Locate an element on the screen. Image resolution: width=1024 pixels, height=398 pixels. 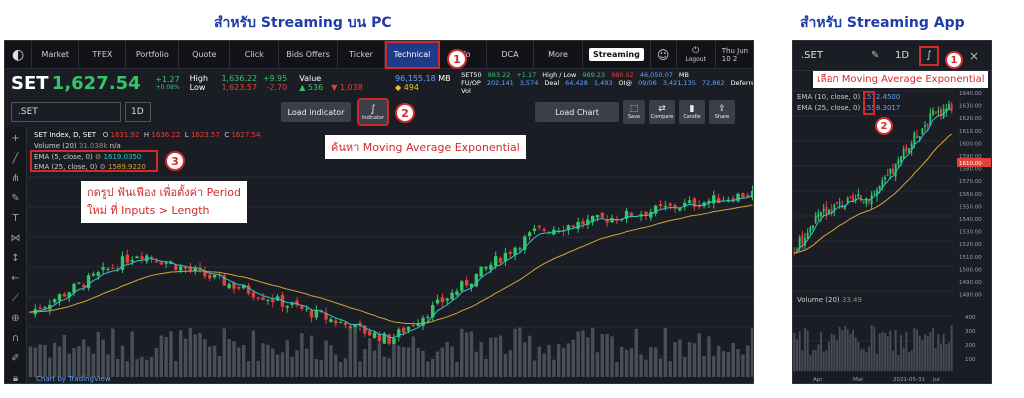
oi1: 3,421,135 is located at coordinates (679, 83).